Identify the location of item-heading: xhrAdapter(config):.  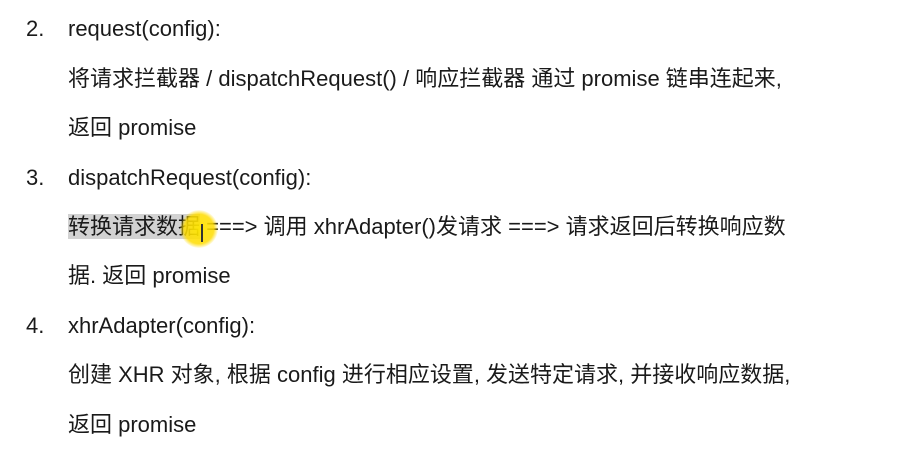
(162, 325).